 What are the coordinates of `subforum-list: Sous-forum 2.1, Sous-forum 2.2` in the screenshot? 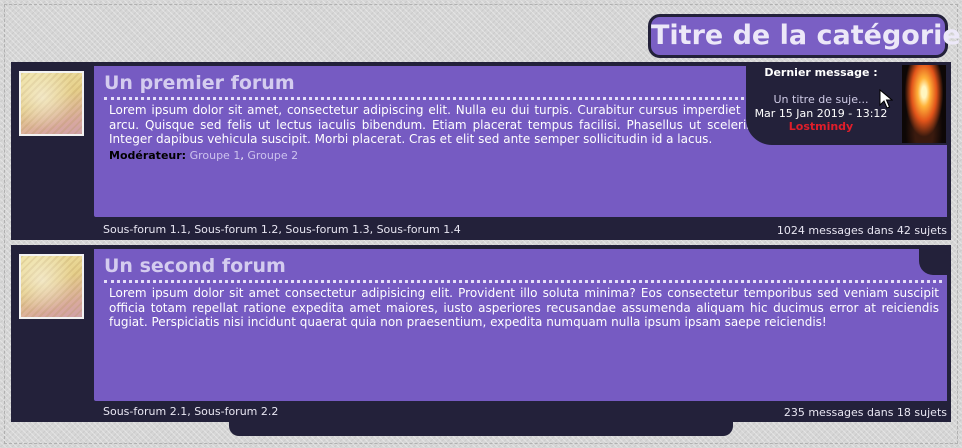 It's located at (191, 411).